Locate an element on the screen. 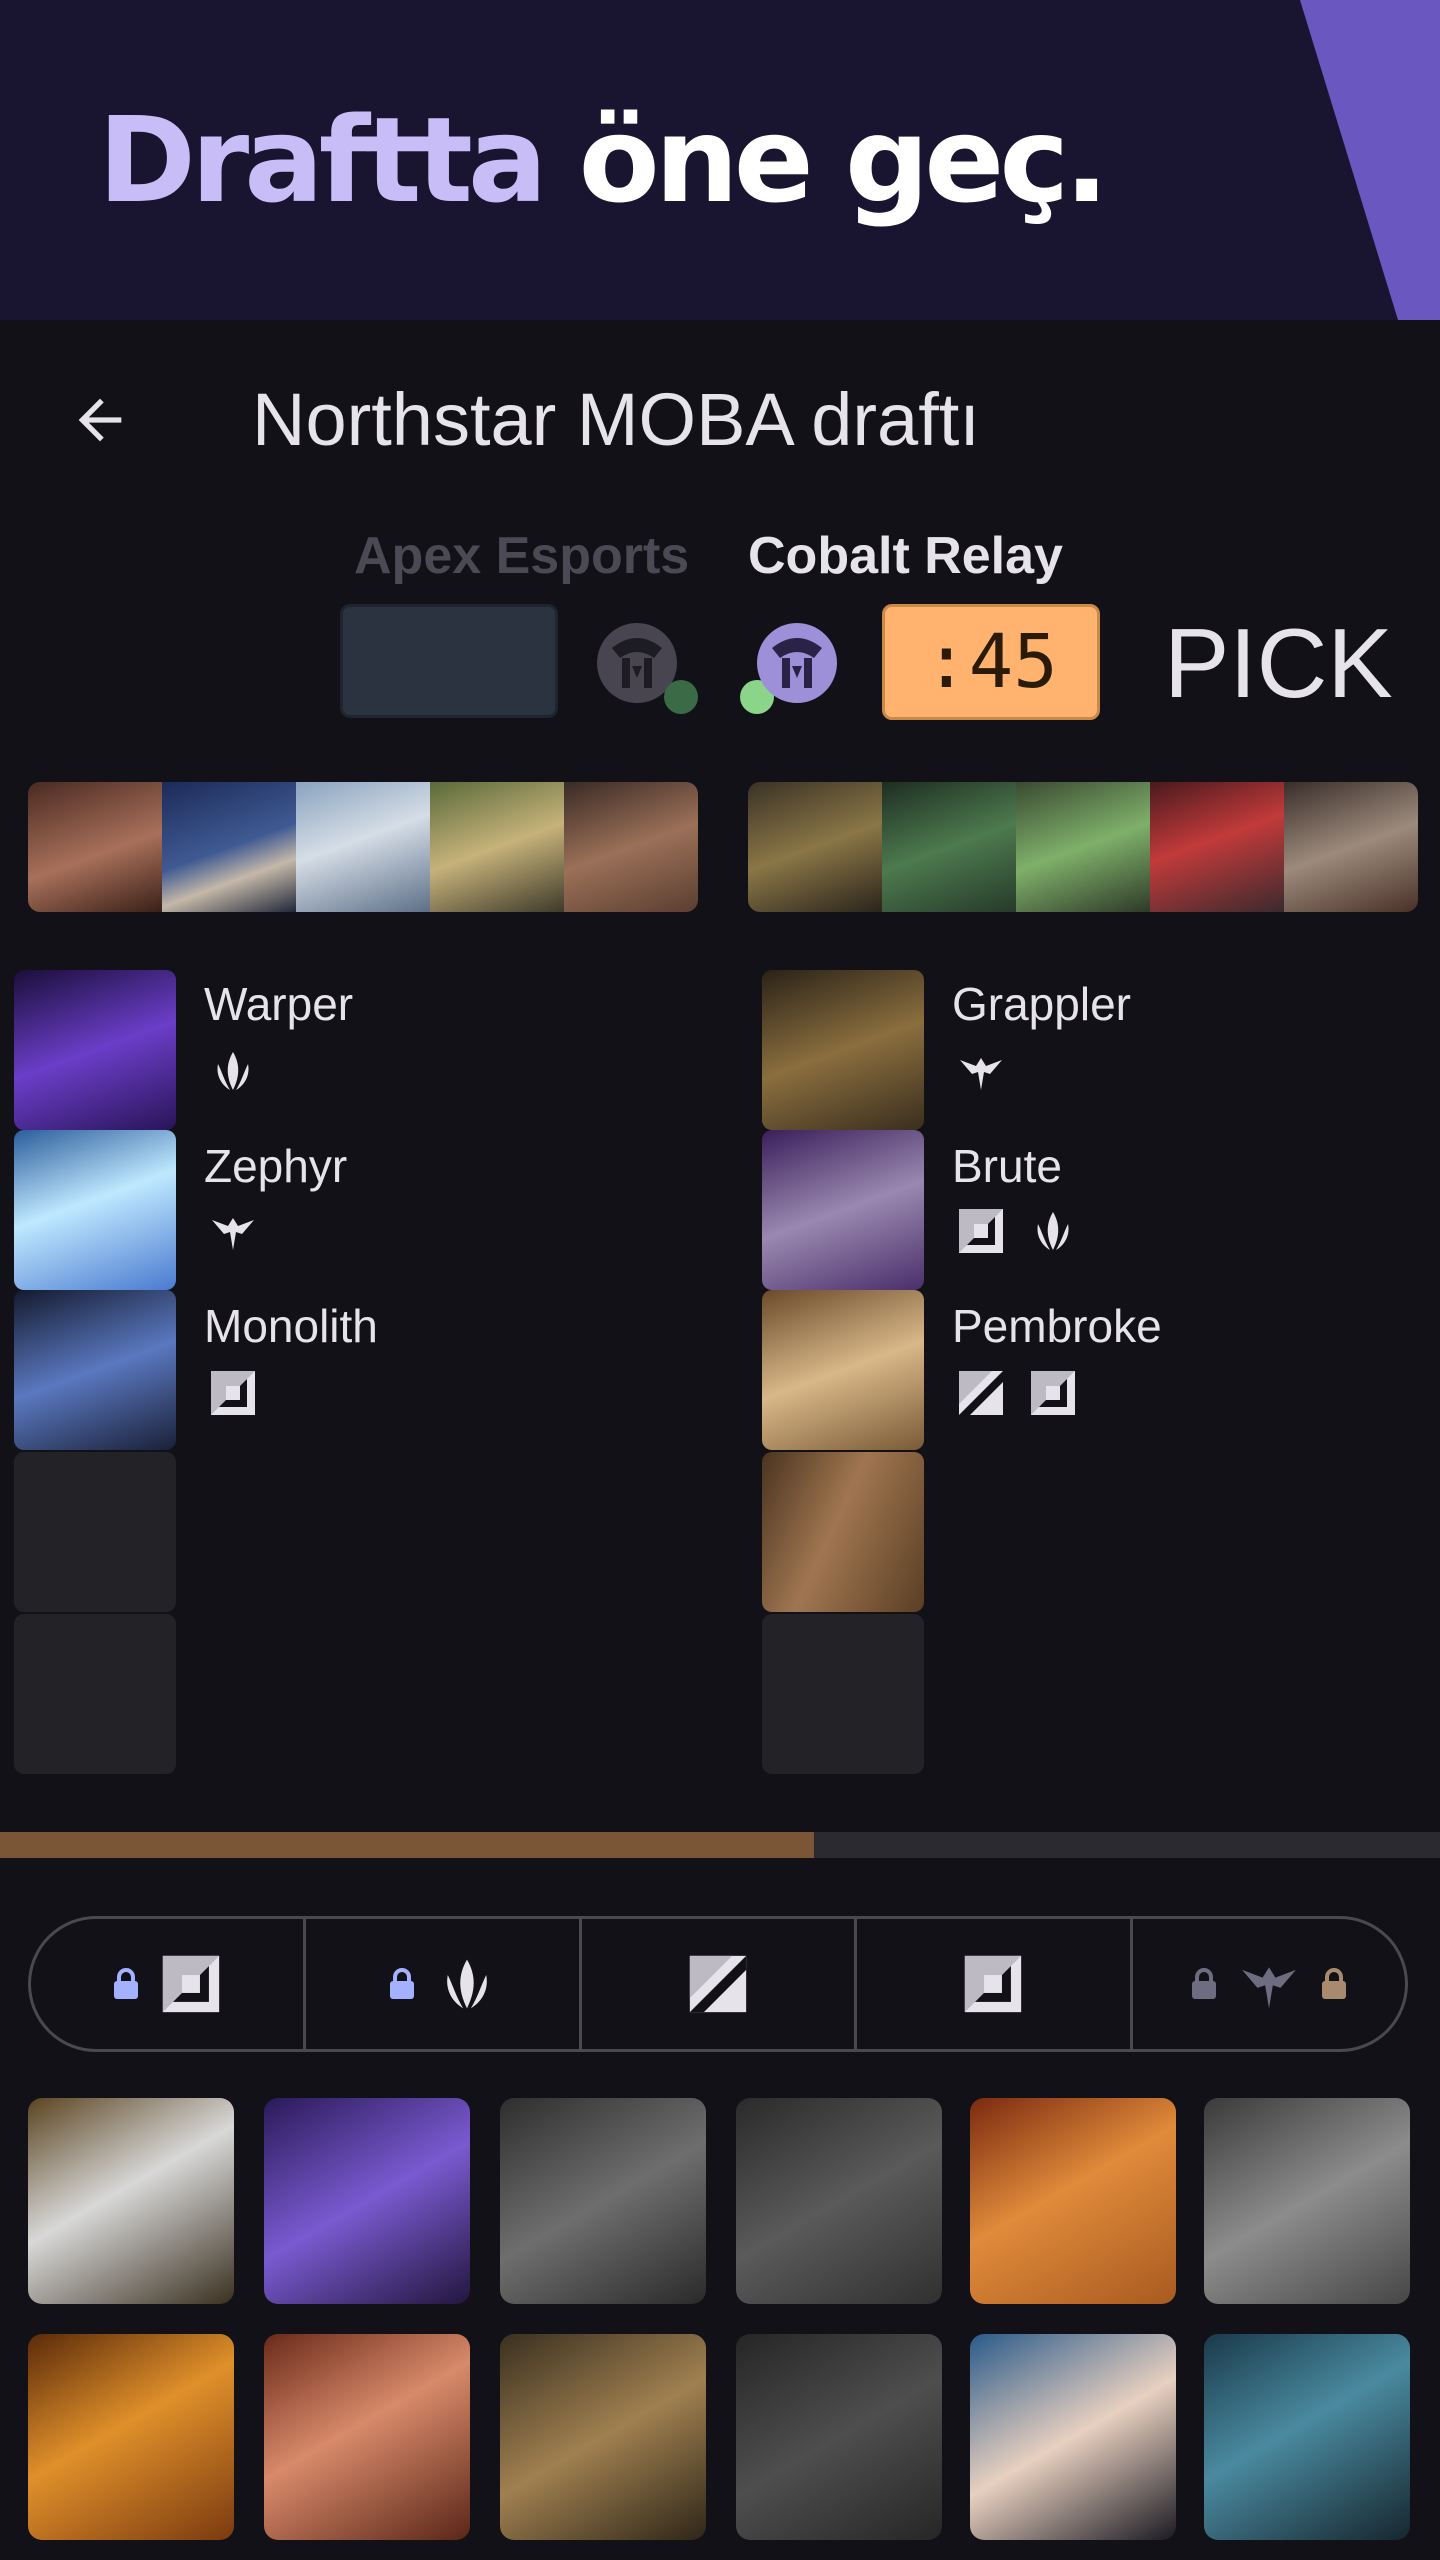  role-filter-square is located at coordinates (167, 1984).